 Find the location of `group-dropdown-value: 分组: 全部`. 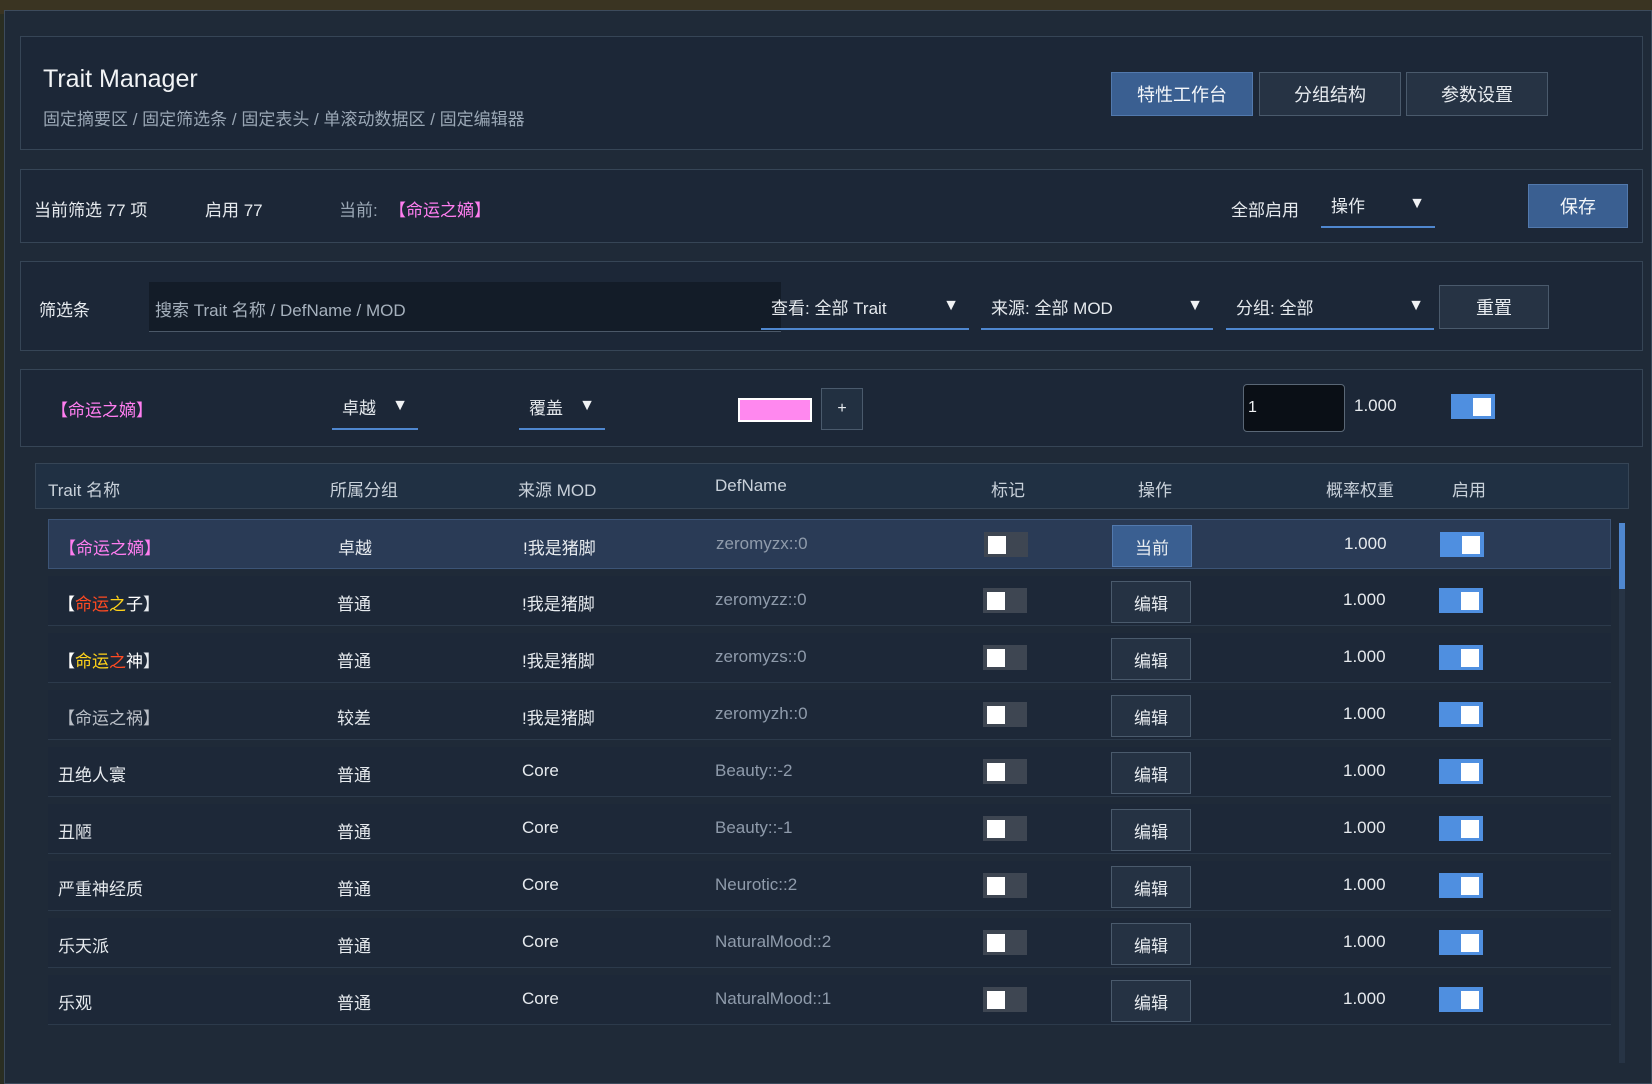

group-dropdown-value: 分组: 全部 is located at coordinates (1275, 308).